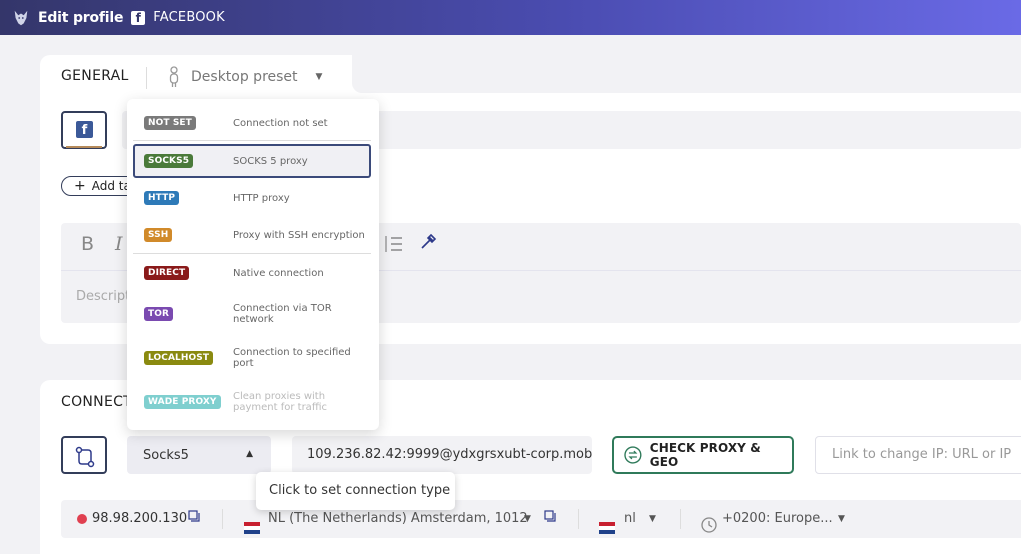  I want to click on underline, so click(84, 147).